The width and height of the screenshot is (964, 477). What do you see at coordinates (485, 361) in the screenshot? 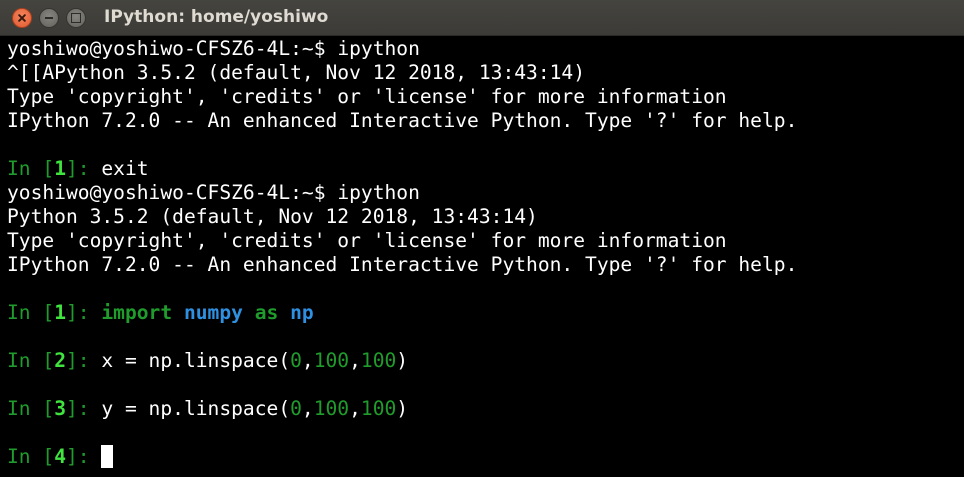
I see `ipython-input-line: In [2]: x = np.linspace(0,100,100)` at bounding box center [485, 361].